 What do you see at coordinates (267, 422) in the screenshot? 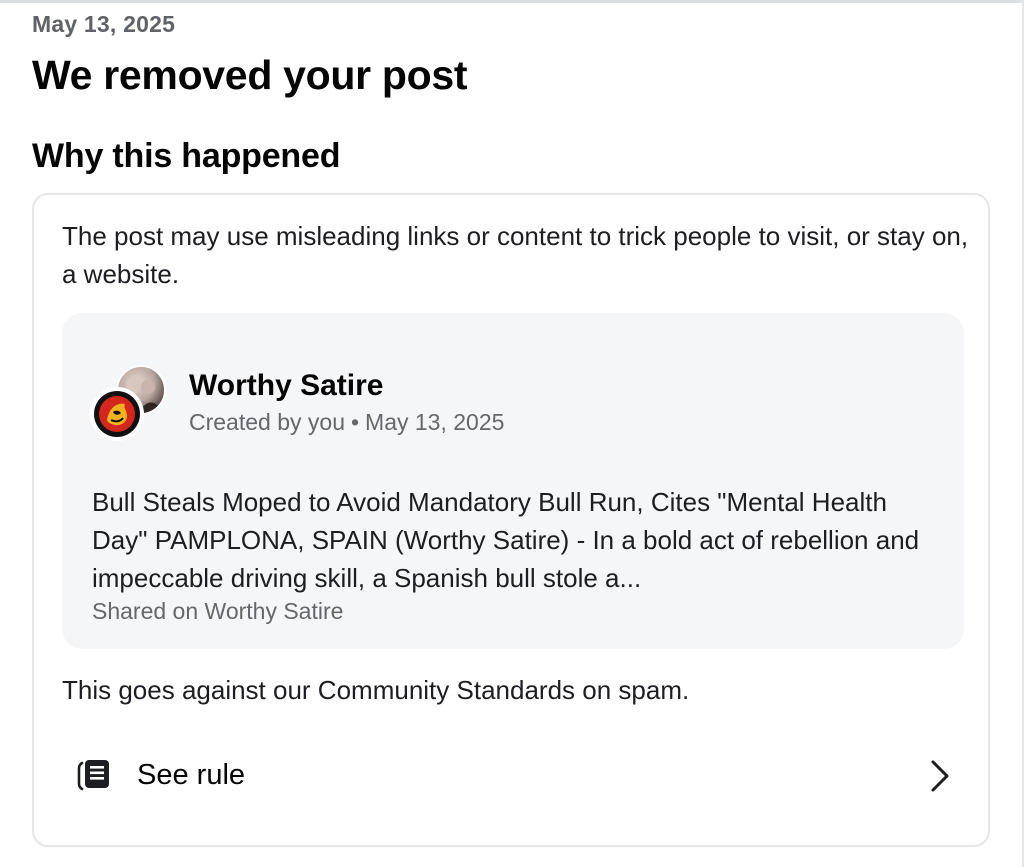
I see `post-creator: Created by you` at bounding box center [267, 422].